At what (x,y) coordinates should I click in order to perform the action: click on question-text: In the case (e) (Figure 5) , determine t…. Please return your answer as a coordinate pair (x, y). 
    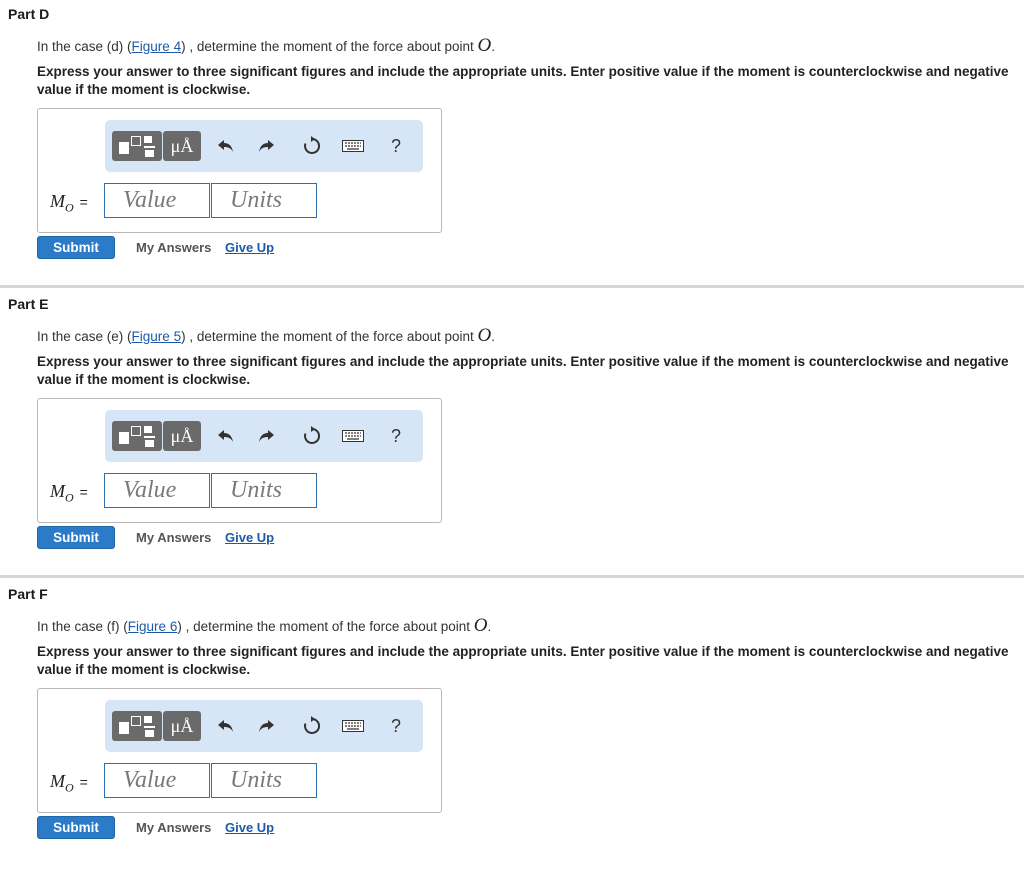
    Looking at the image, I should click on (266, 336).